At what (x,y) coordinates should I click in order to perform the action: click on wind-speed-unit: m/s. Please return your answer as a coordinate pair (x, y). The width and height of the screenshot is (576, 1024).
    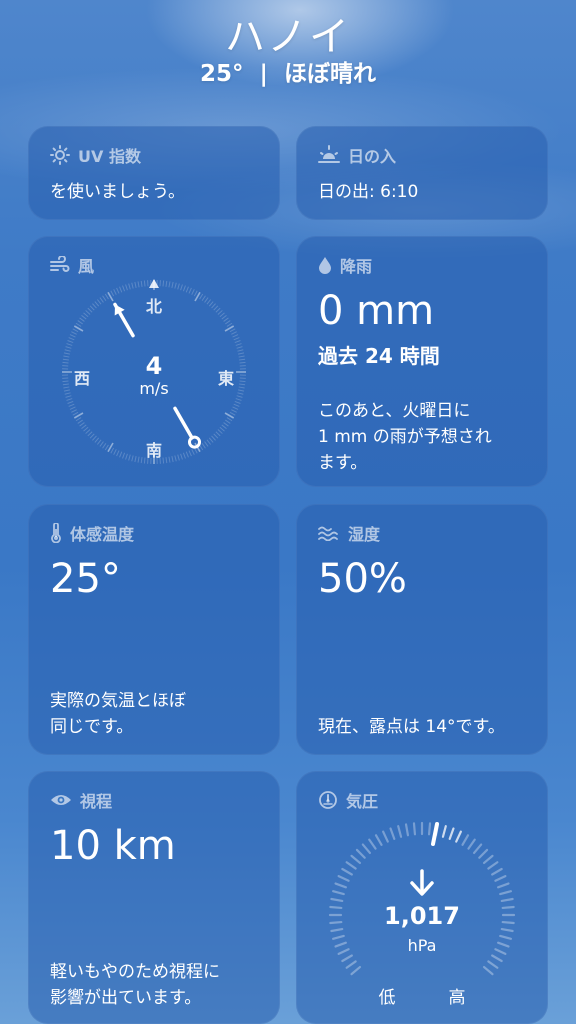
    Looking at the image, I should click on (153, 388).